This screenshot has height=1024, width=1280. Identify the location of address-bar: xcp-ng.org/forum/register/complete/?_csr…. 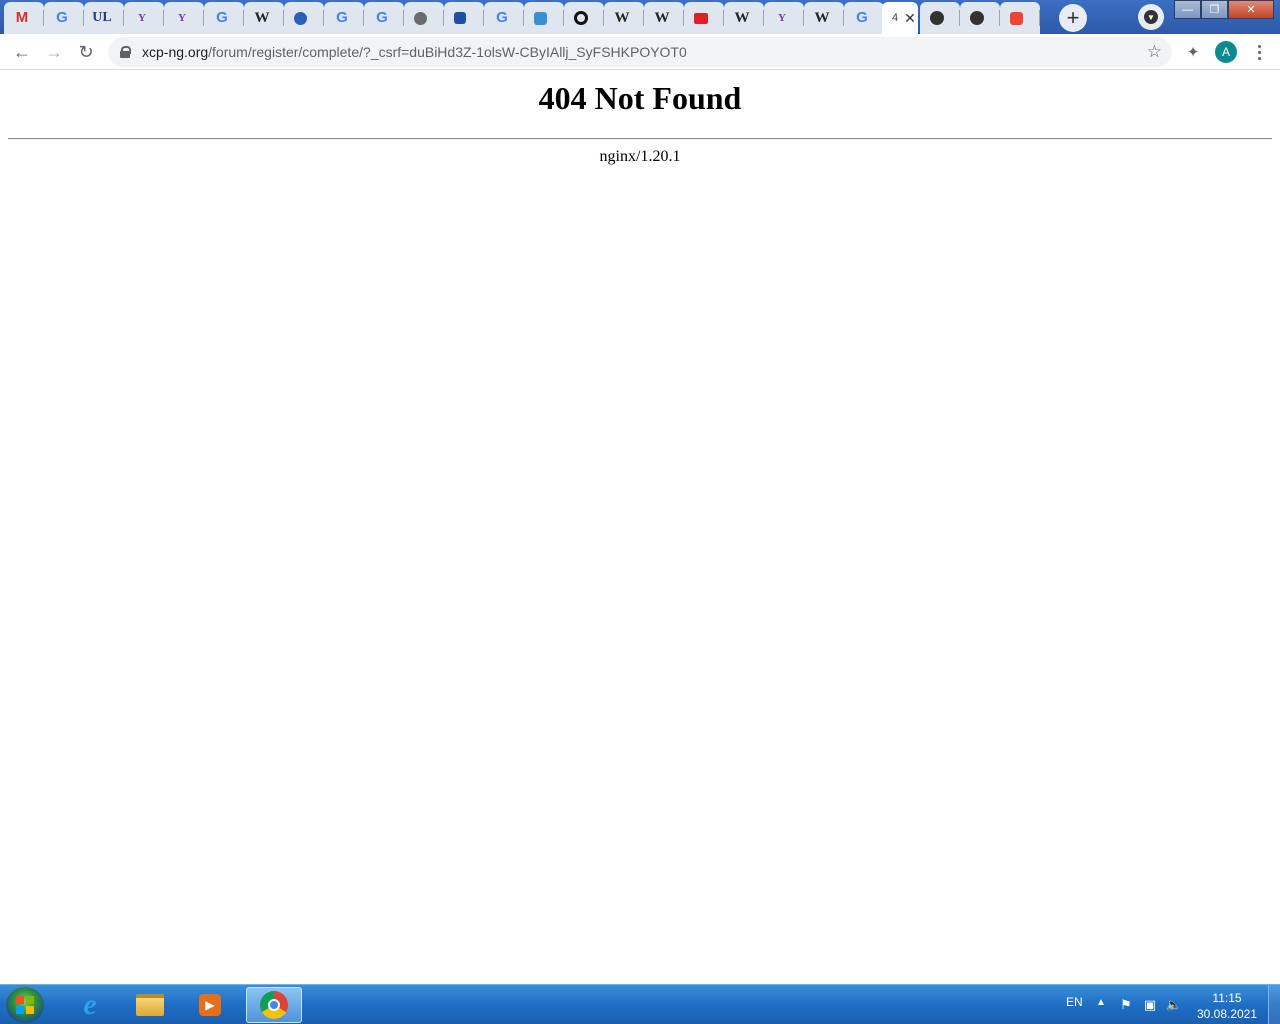
(640, 52).